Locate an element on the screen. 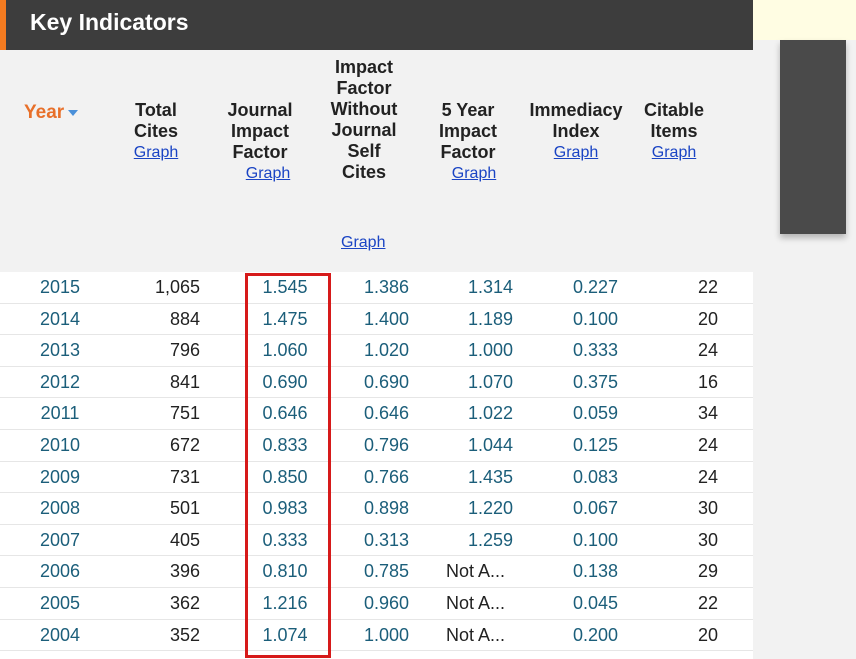 The height and width of the screenshot is (659, 856). cell-immediacy: 0.125 is located at coordinates (595, 444).